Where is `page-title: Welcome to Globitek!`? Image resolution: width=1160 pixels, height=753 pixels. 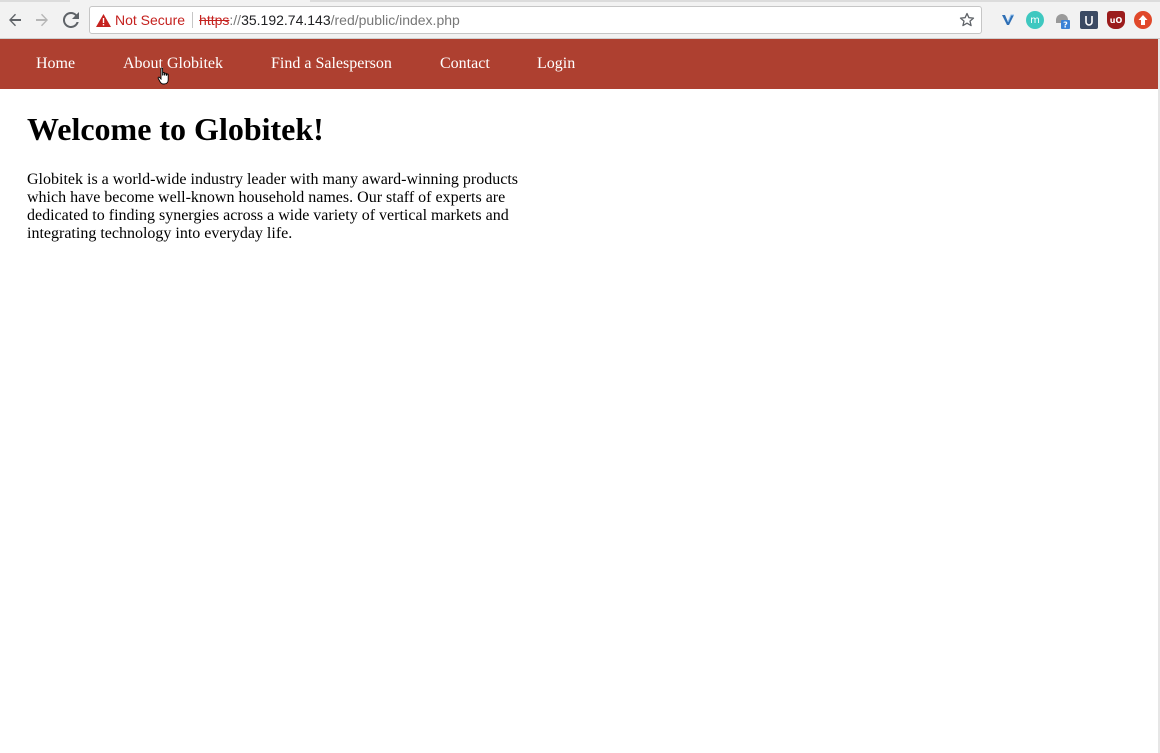 page-title: Welcome to Globitek! is located at coordinates (175, 129).